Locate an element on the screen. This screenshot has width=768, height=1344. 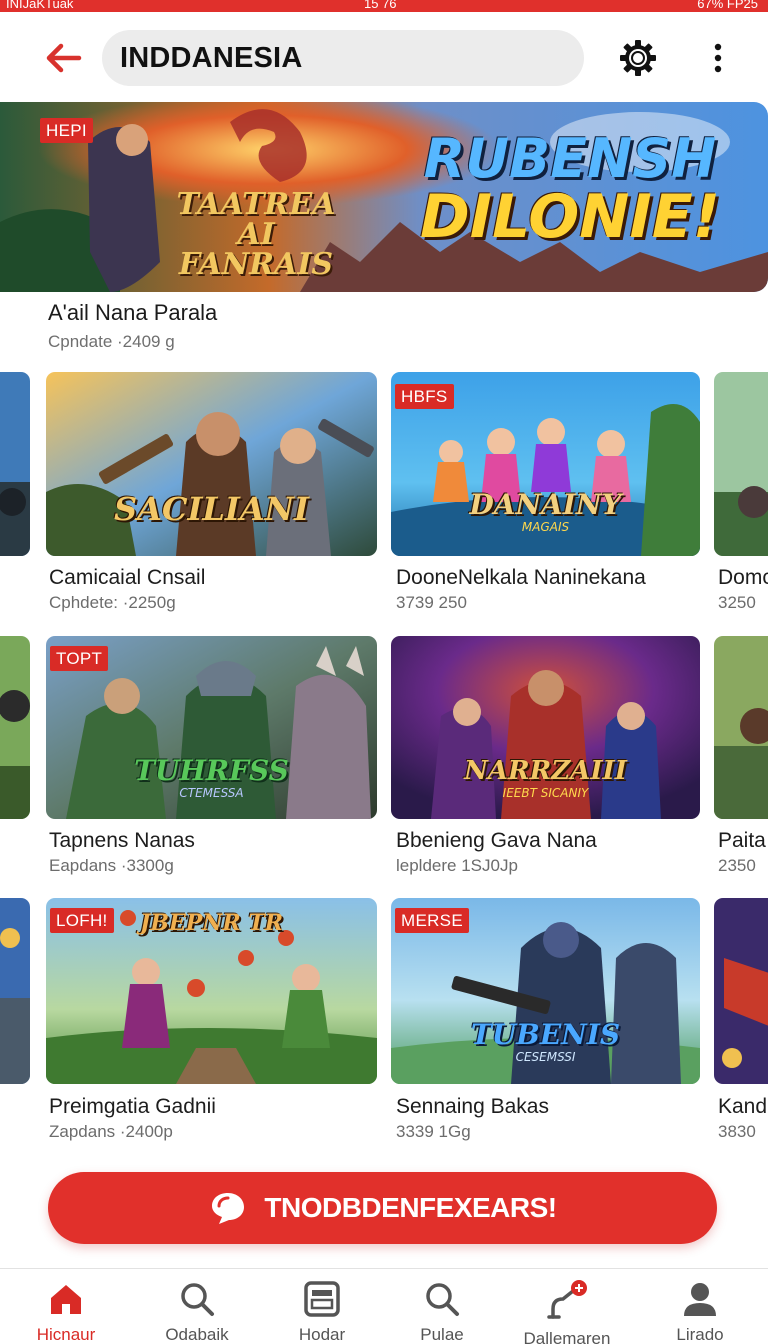
game-card-art-title: JBEPNR TR is located at coordinates (211, 923).